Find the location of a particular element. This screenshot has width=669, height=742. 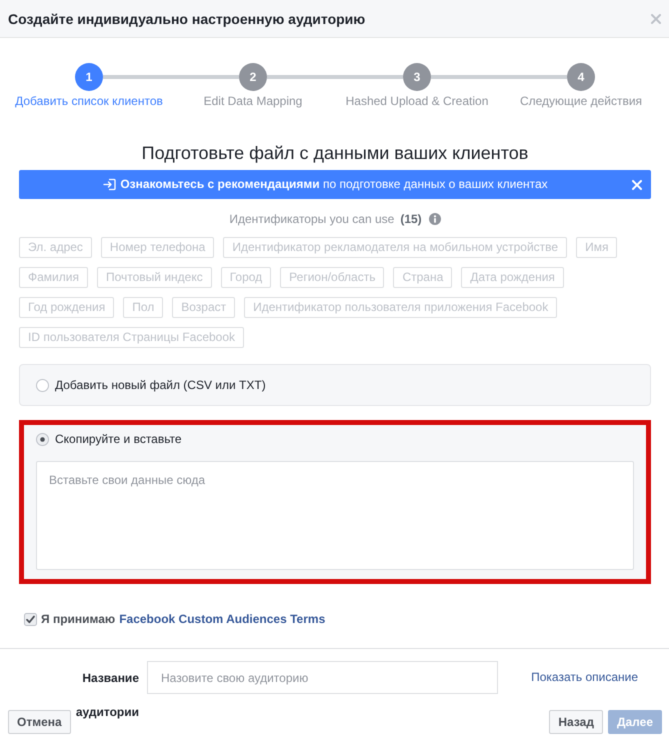

identifier-tag: ID пользователя Страницы Facebook is located at coordinates (131, 337).